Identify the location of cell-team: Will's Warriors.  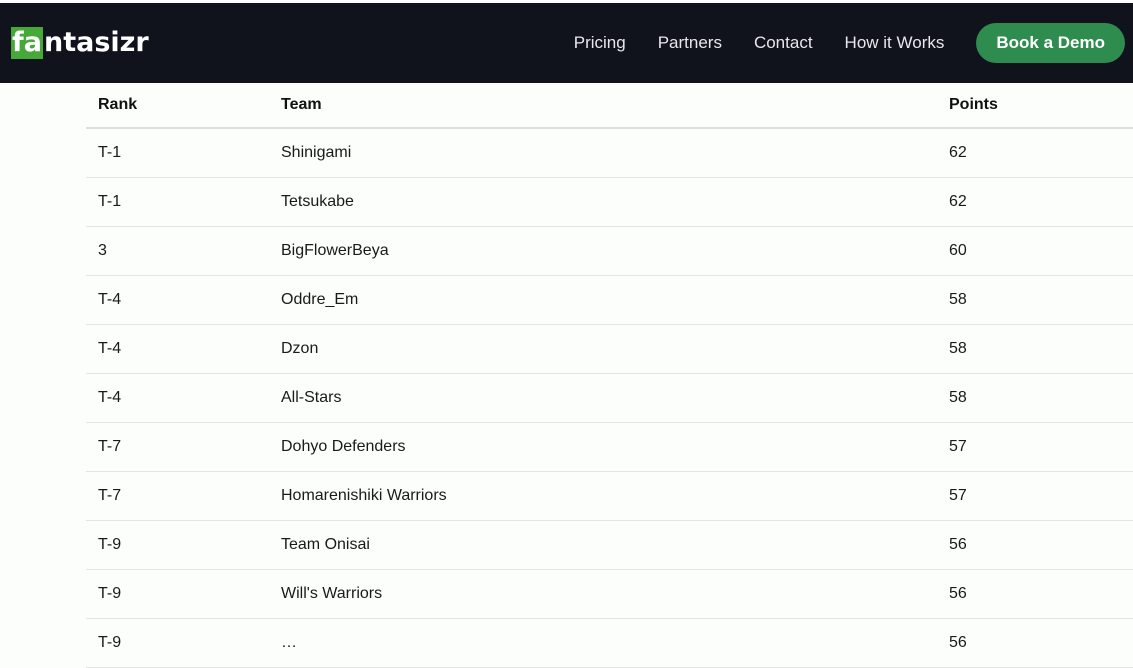
(603, 594).